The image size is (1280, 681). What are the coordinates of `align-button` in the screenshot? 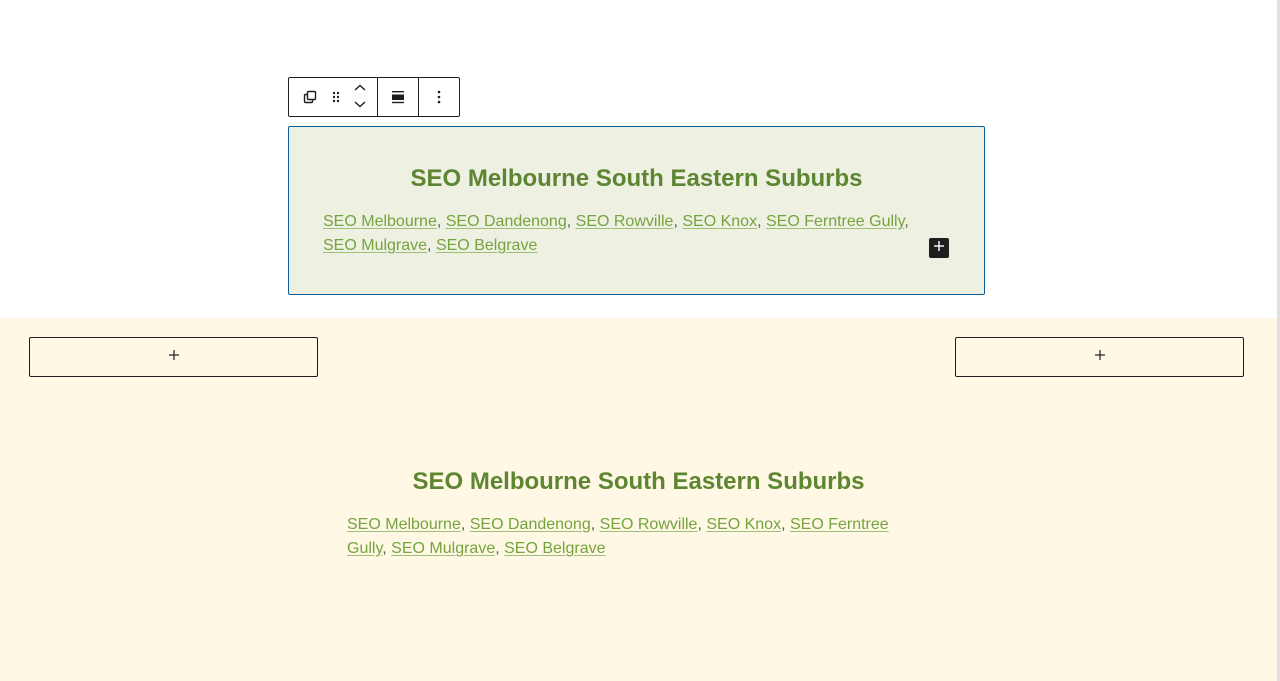 It's located at (398, 97).